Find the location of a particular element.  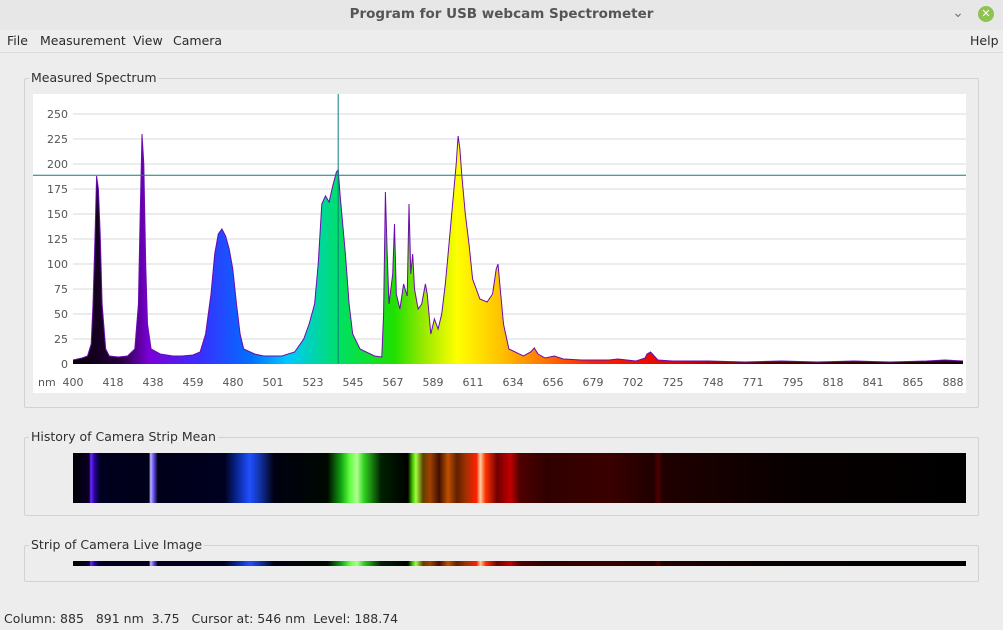

window-title: Program for USB webcam Spectrometer is located at coordinates (501, 14).